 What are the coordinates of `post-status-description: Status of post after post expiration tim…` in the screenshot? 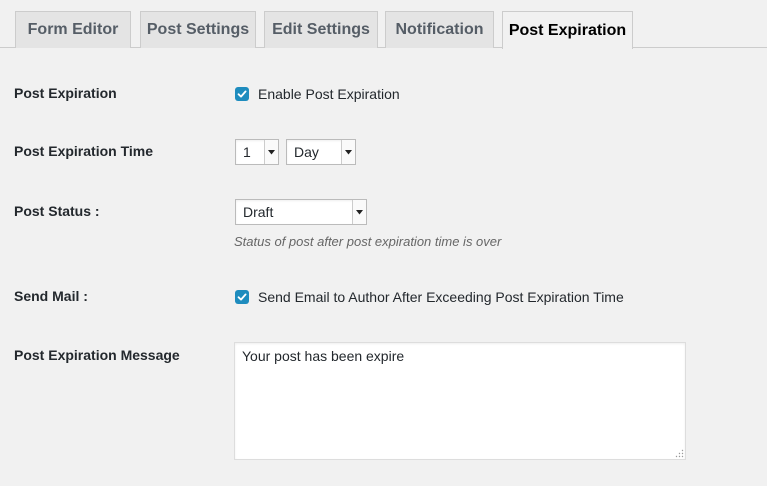 It's located at (368, 241).